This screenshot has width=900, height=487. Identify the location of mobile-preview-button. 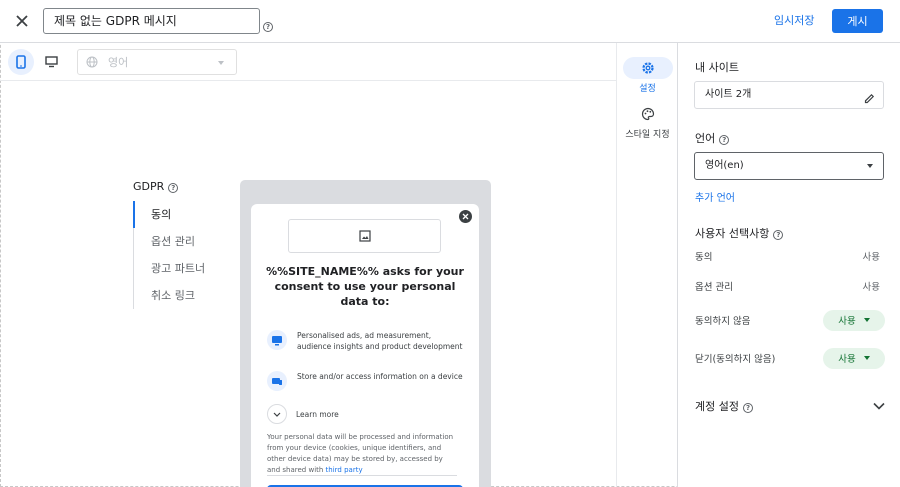
(21, 62).